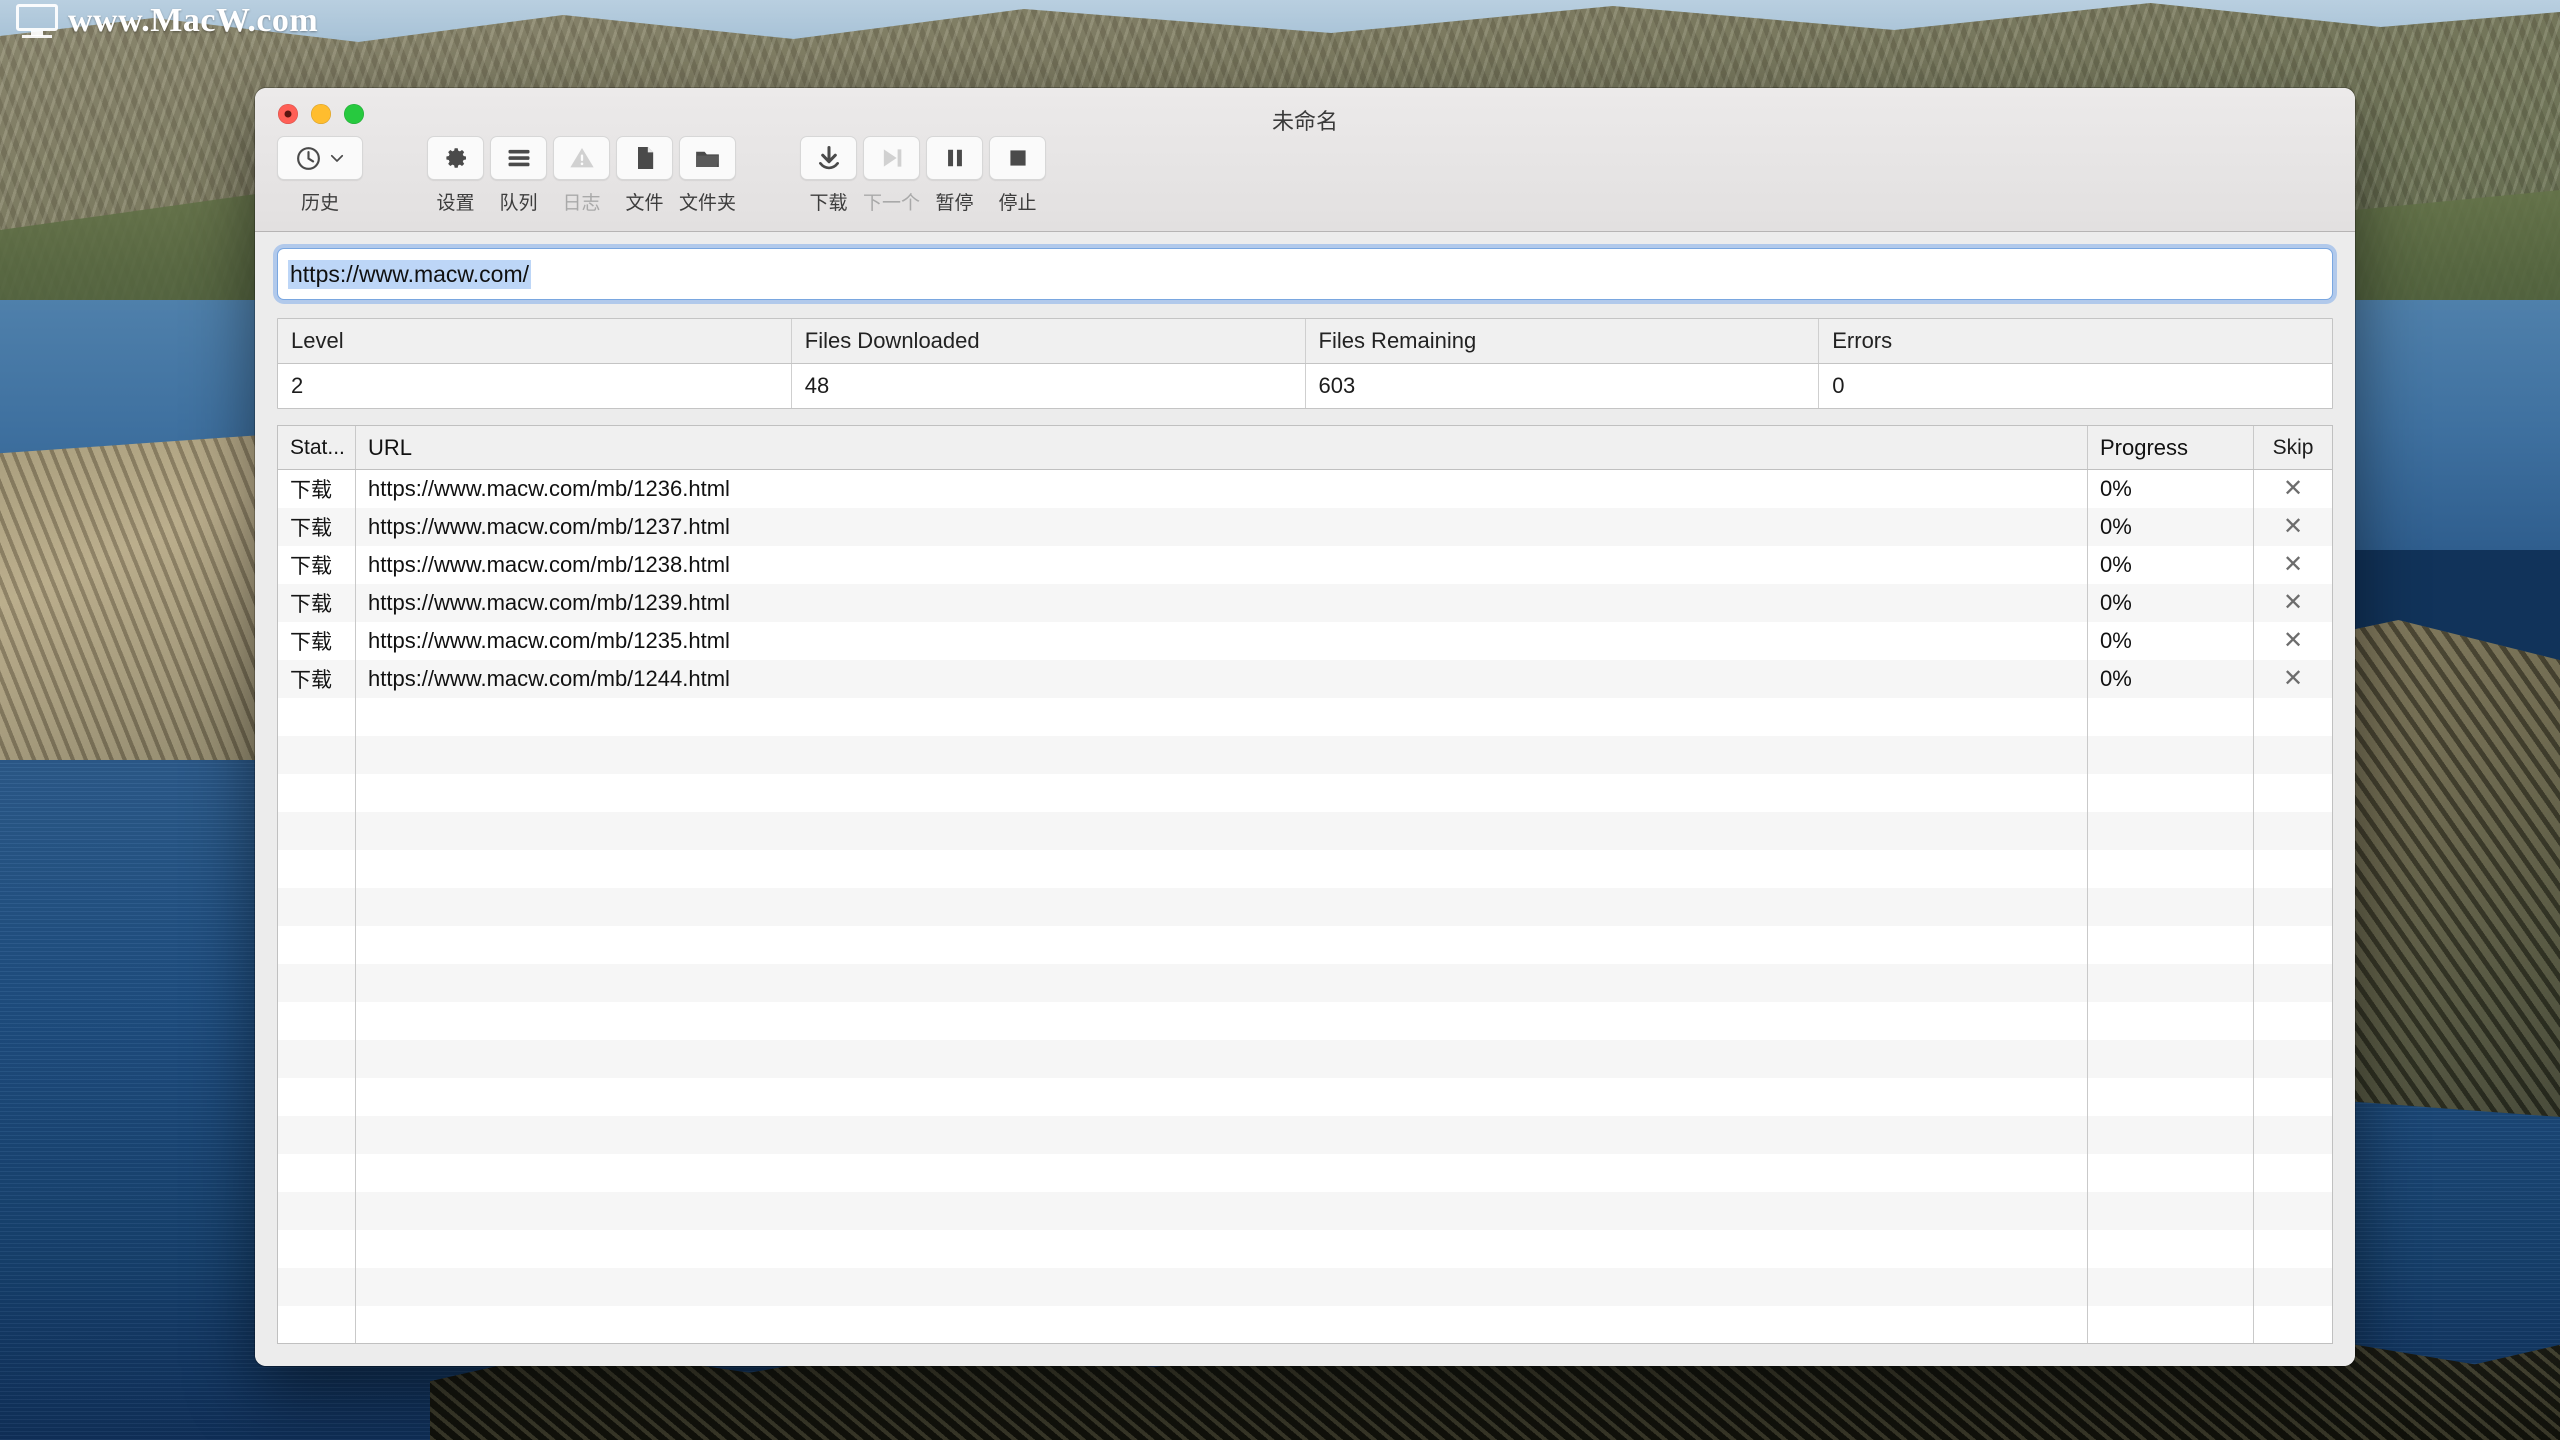  I want to click on toolbar-item-download: 下载, so click(829, 175).